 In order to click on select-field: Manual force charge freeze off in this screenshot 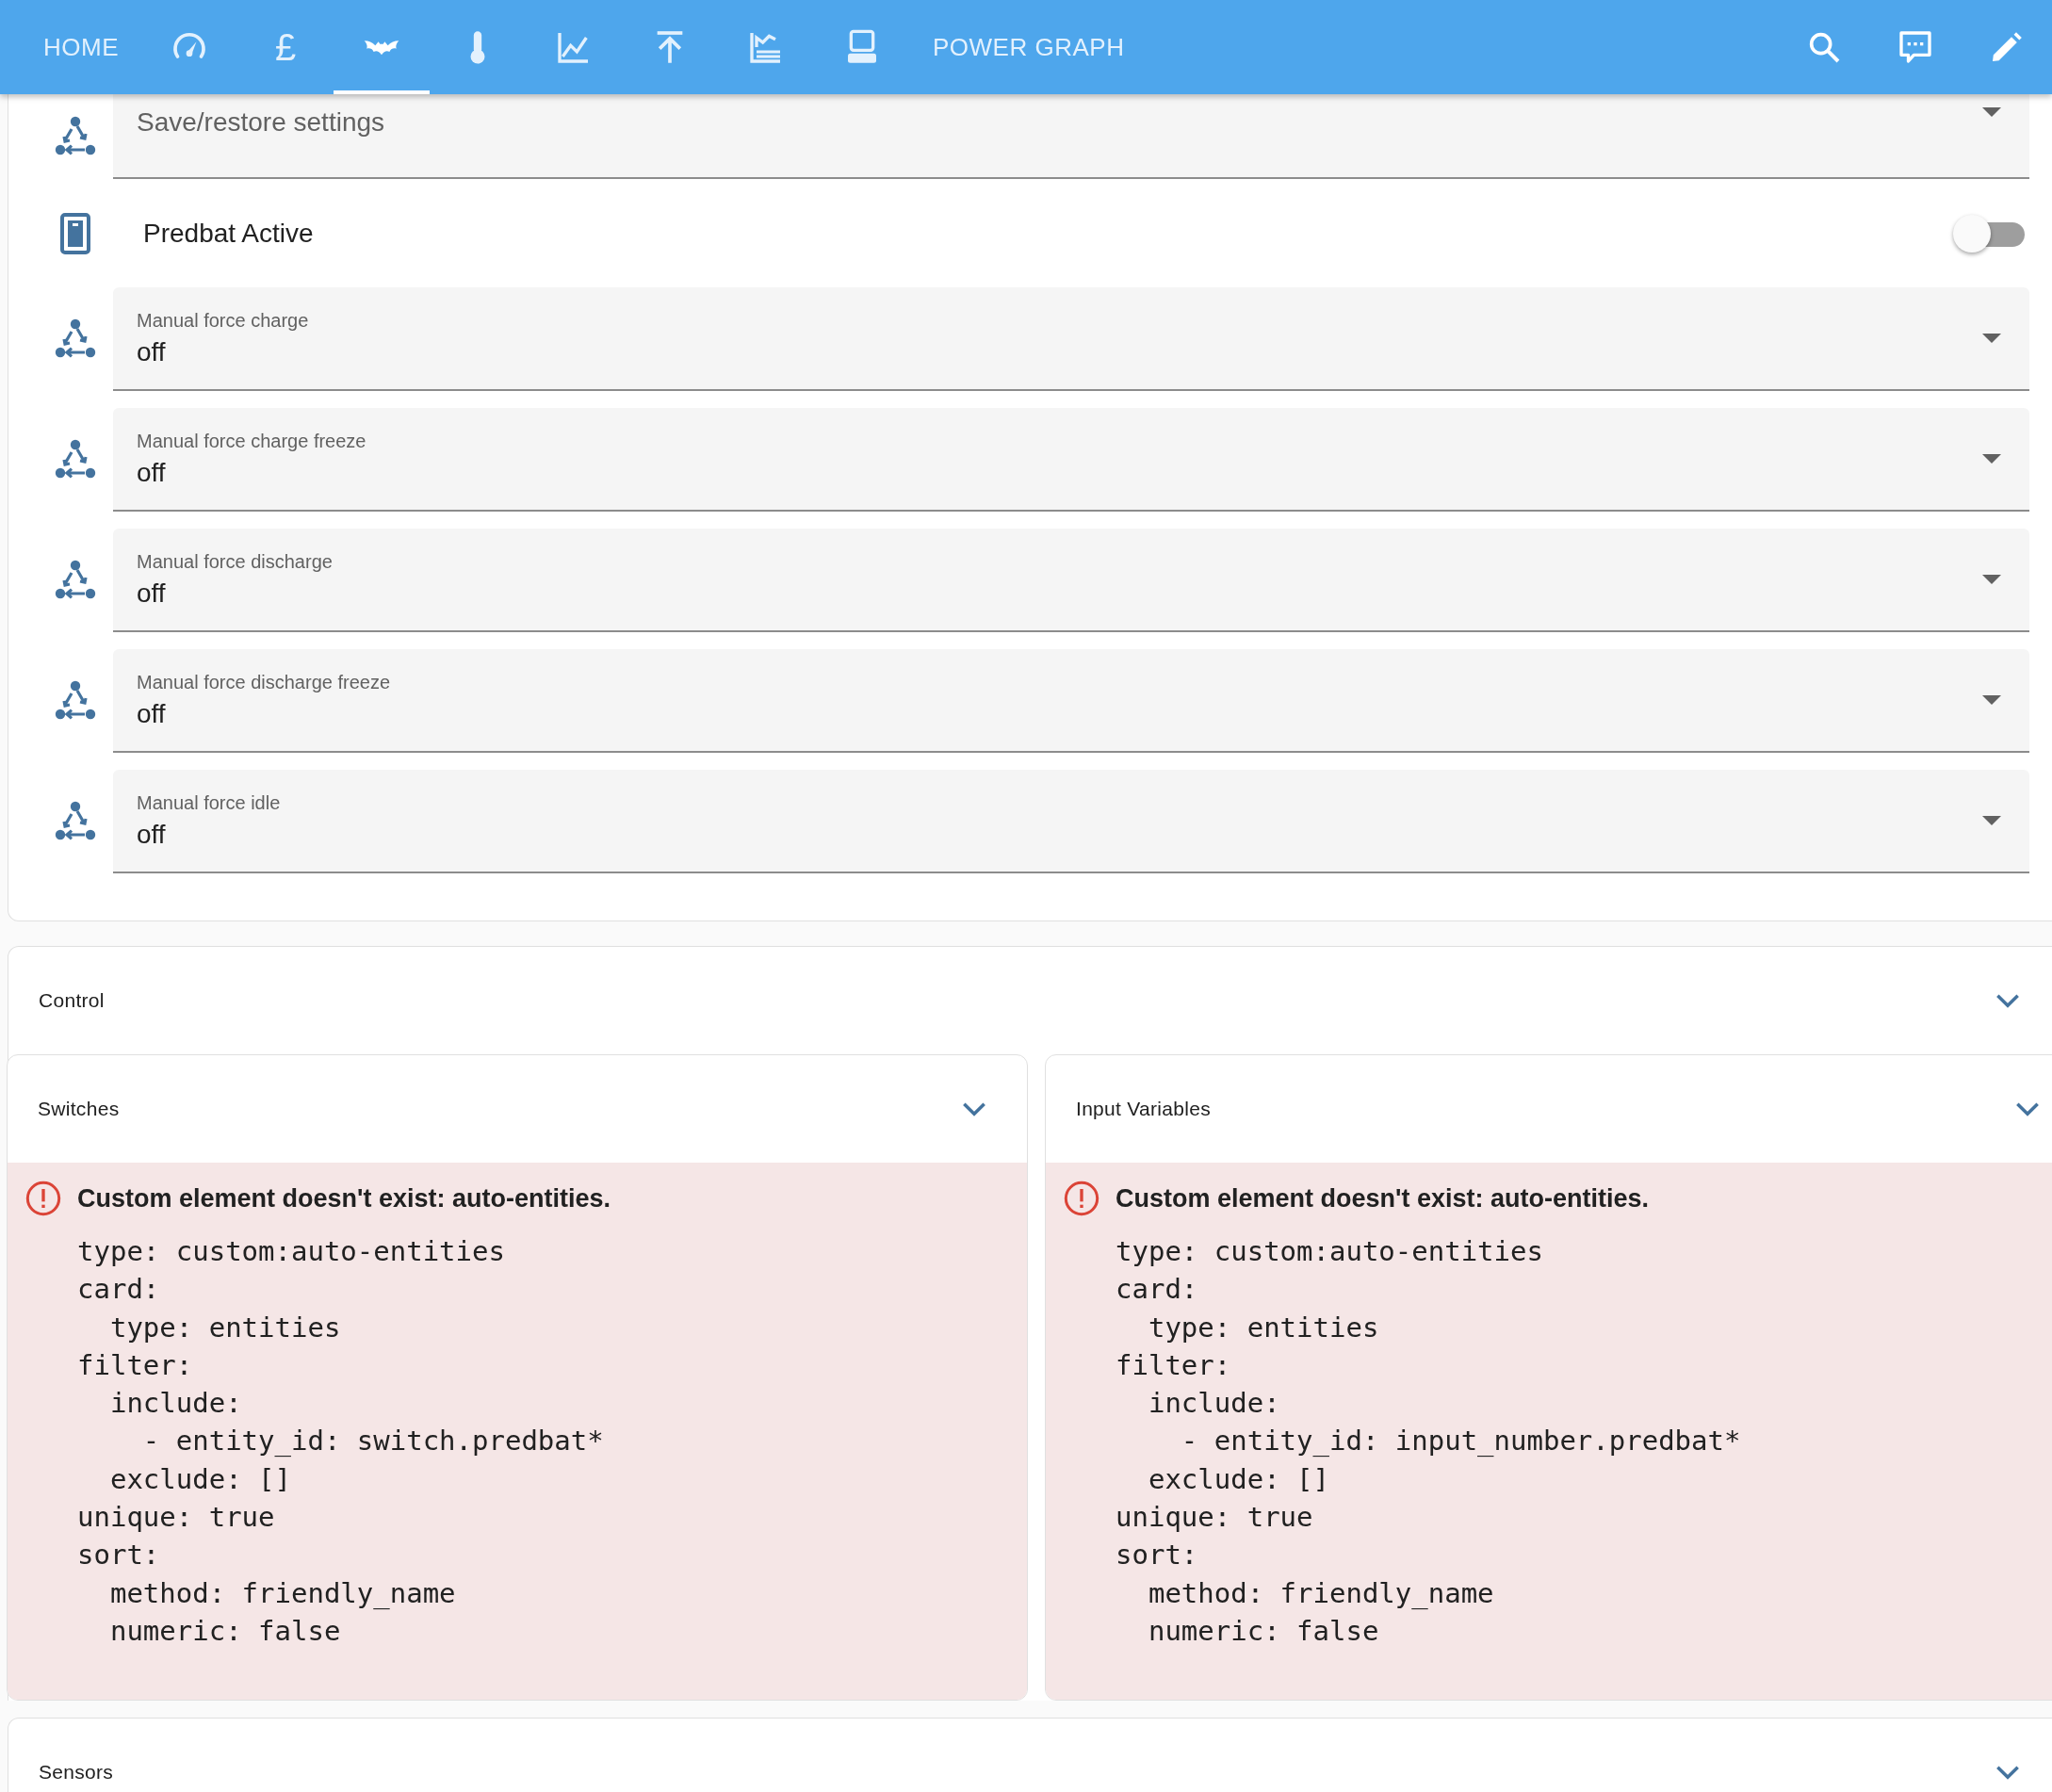, I will do `click(1071, 460)`.